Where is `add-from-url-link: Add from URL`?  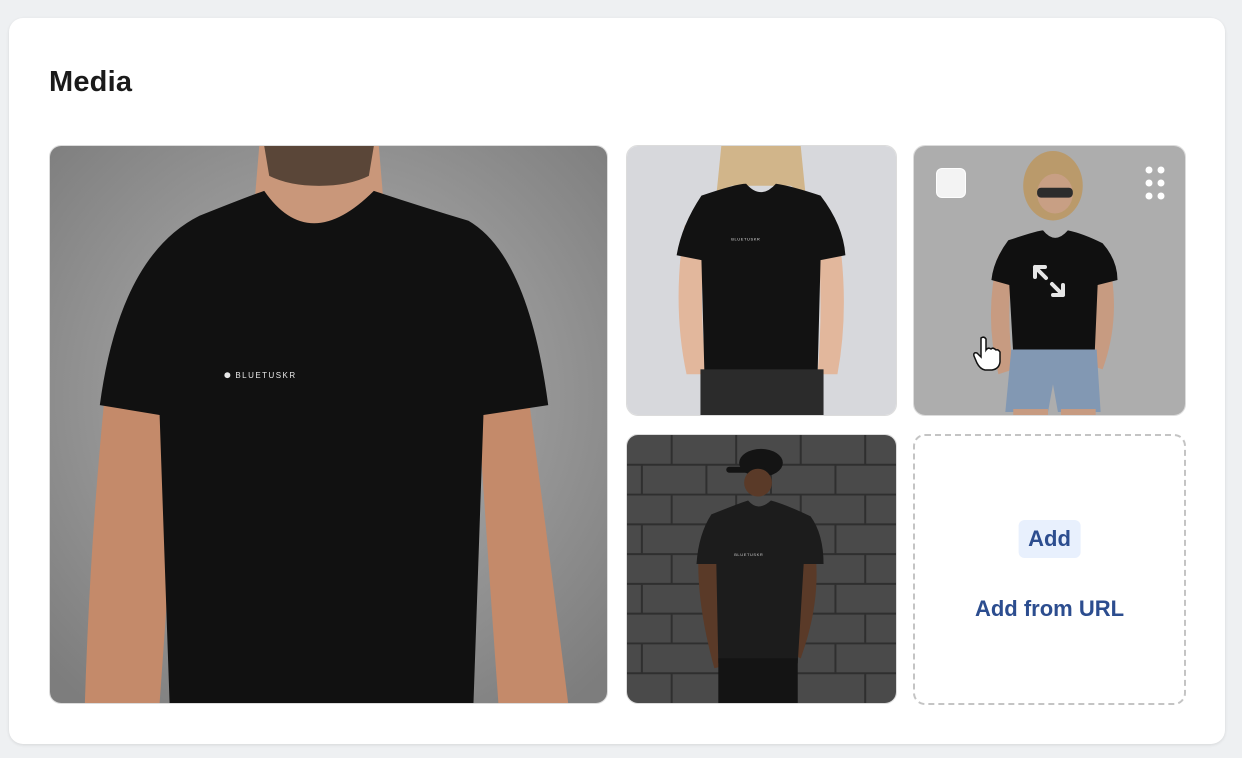
add-from-url-link: Add from URL is located at coordinates (1049, 609).